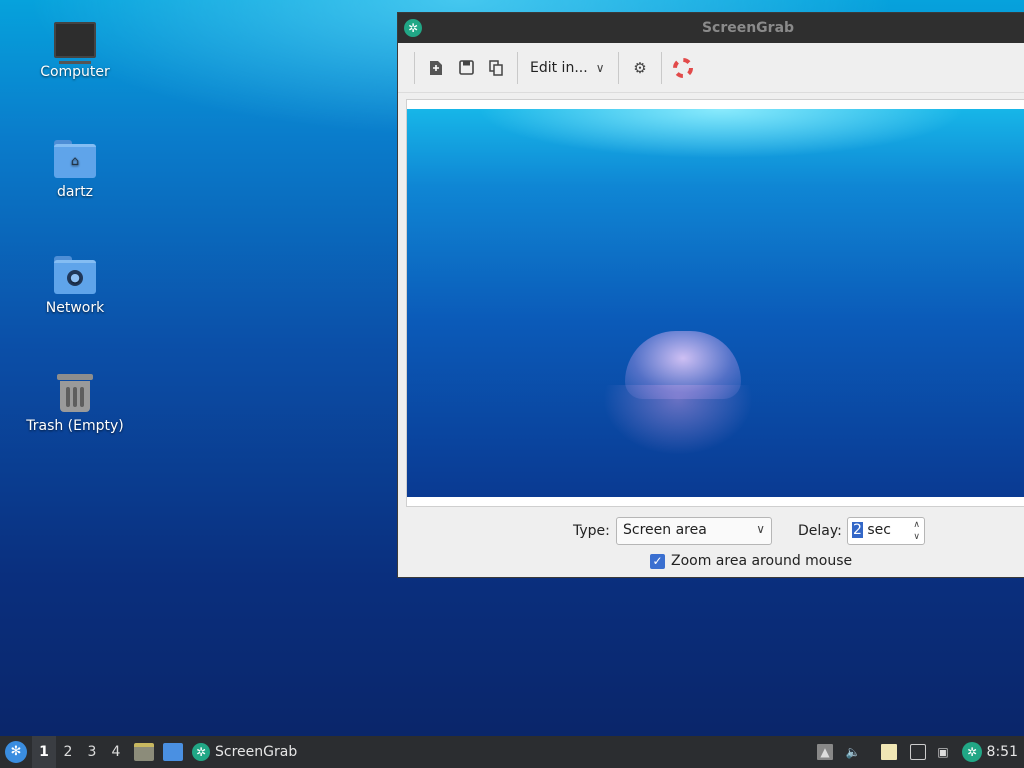 The height and width of the screenshot is (768, 1024). Describe the element at coordinates (683, 365) in the screenshot. I see `preview-jellyfish-bell` at that location.